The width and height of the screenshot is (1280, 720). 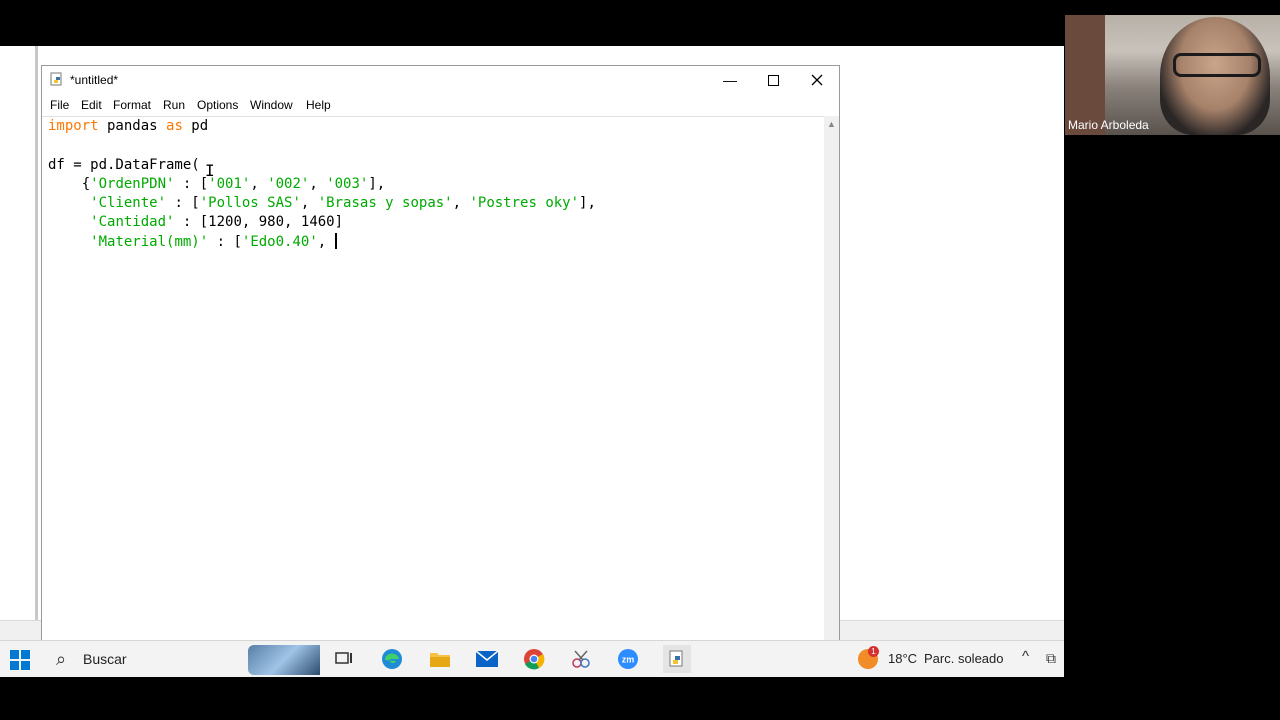 I want to click on python-file-icon, so click(x=56, y=79).